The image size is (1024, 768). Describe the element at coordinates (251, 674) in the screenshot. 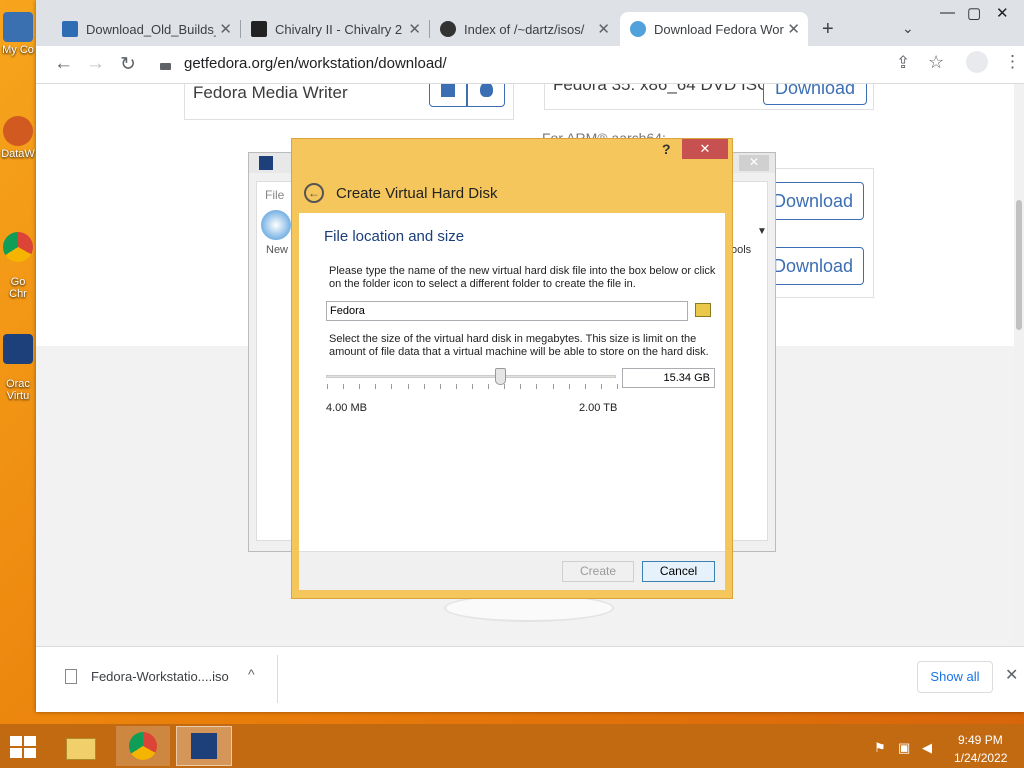

I see `chevron-up-icon: ^` at that location.